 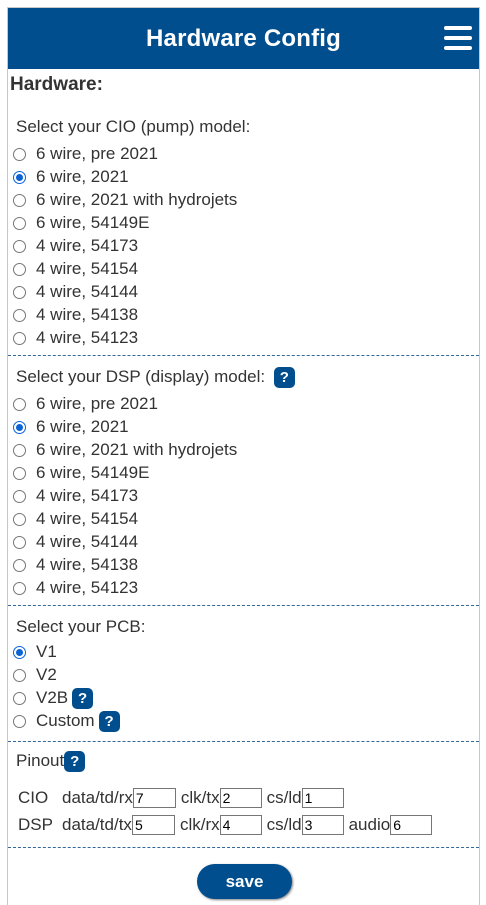 I want to click on dsp-cs-label: cs/ld, so click(x=284, y=824).